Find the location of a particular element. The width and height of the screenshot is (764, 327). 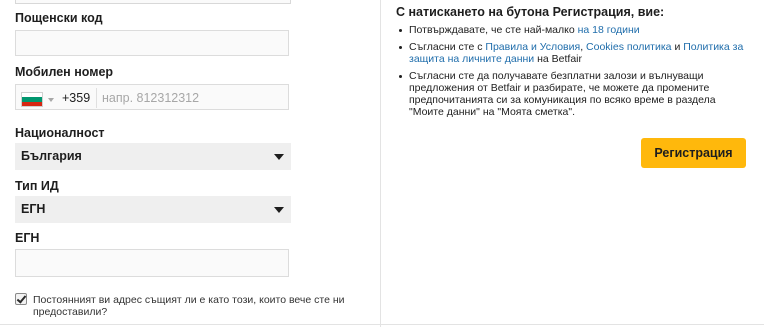

same-address-checkbox is located at coordinates (21, 299).